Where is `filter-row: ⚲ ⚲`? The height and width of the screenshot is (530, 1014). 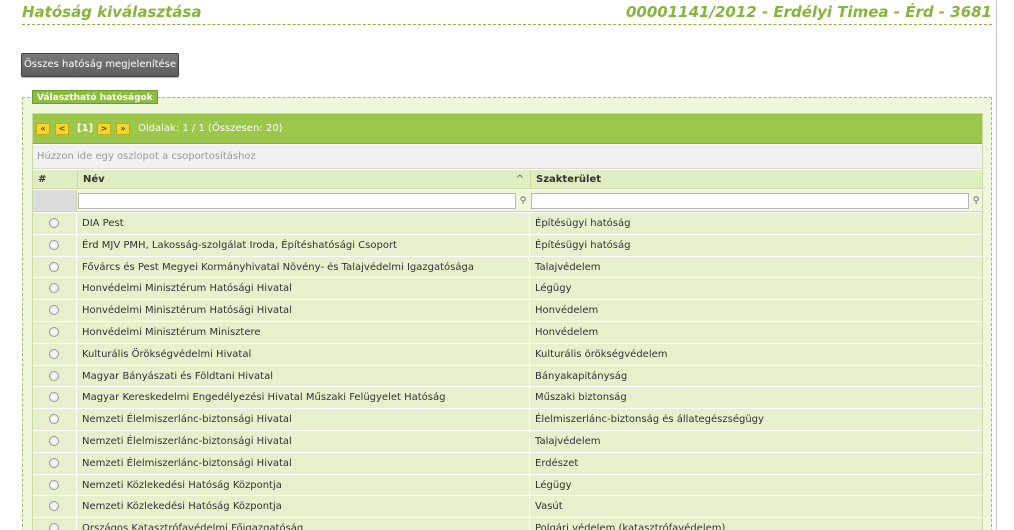 filter-row: ⚲ ⚲ is located at coordinates (507, 201).